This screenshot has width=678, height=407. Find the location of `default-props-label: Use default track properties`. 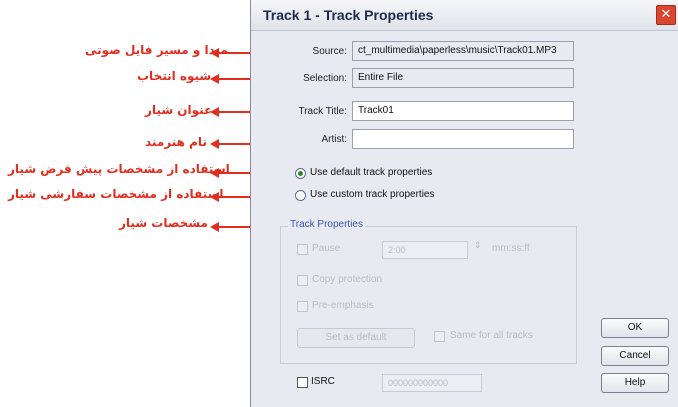

default-props-label: Use default track properties is located at coordinates (371, 172).